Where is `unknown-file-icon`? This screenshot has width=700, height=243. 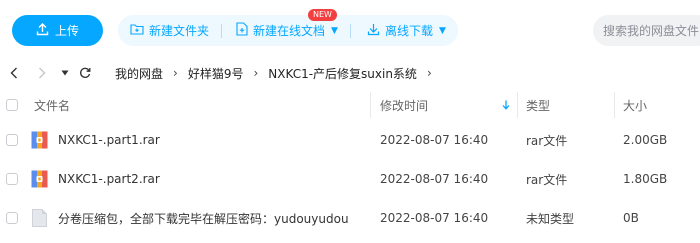
unknown-file-icon is located at coordinates (39, 218).